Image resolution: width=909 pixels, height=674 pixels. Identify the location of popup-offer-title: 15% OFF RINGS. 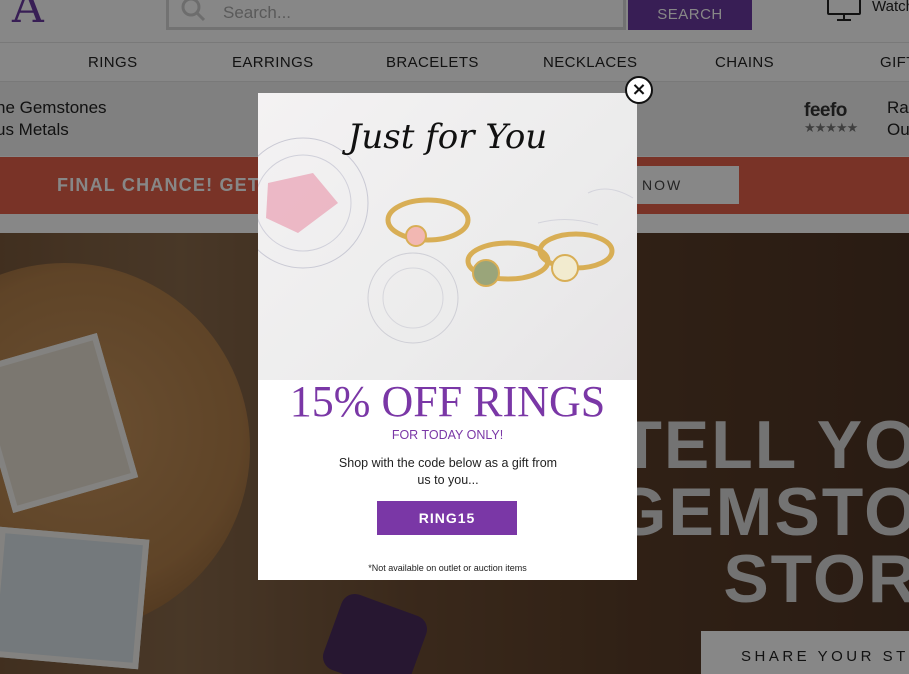
(447, 401).